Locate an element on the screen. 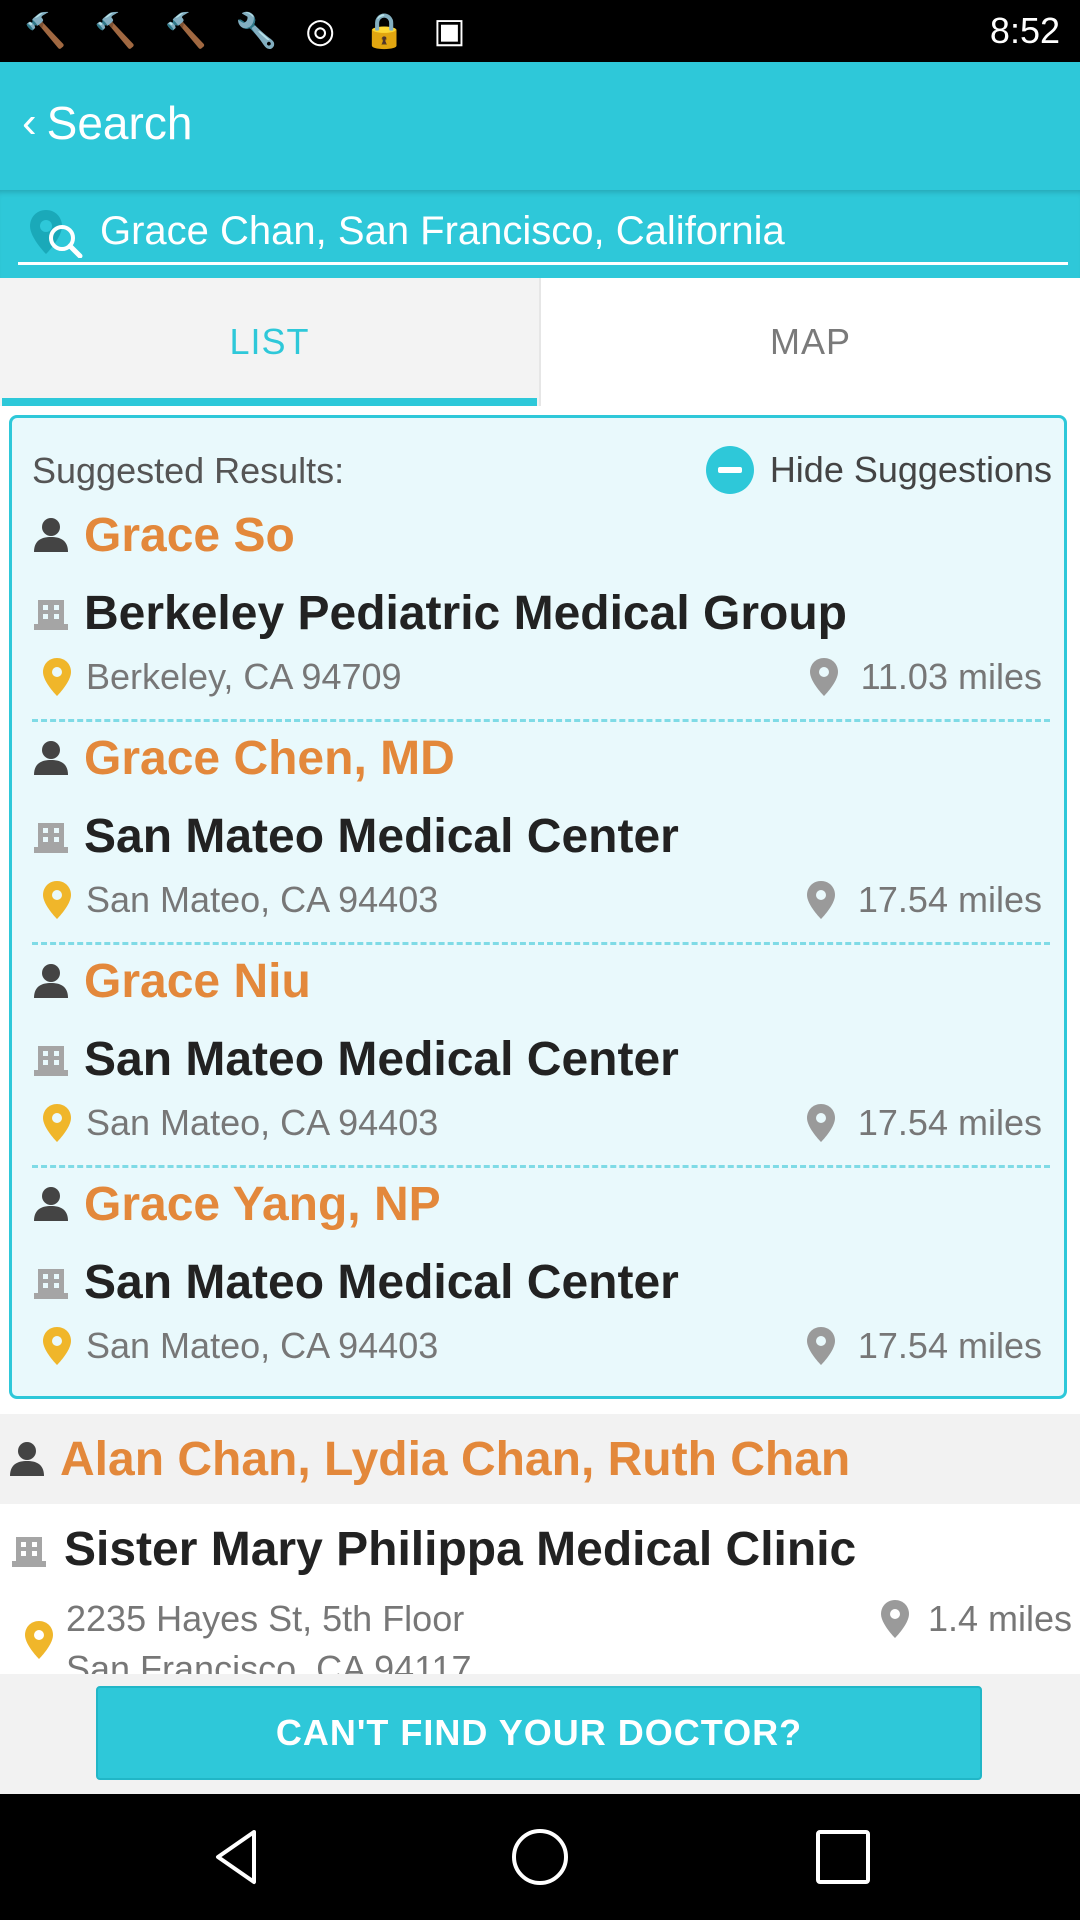 Image resolution: width=1080 pixels, height=1920 pixels. doctor-row: Grace Niu is located at coordinates (171, 981).